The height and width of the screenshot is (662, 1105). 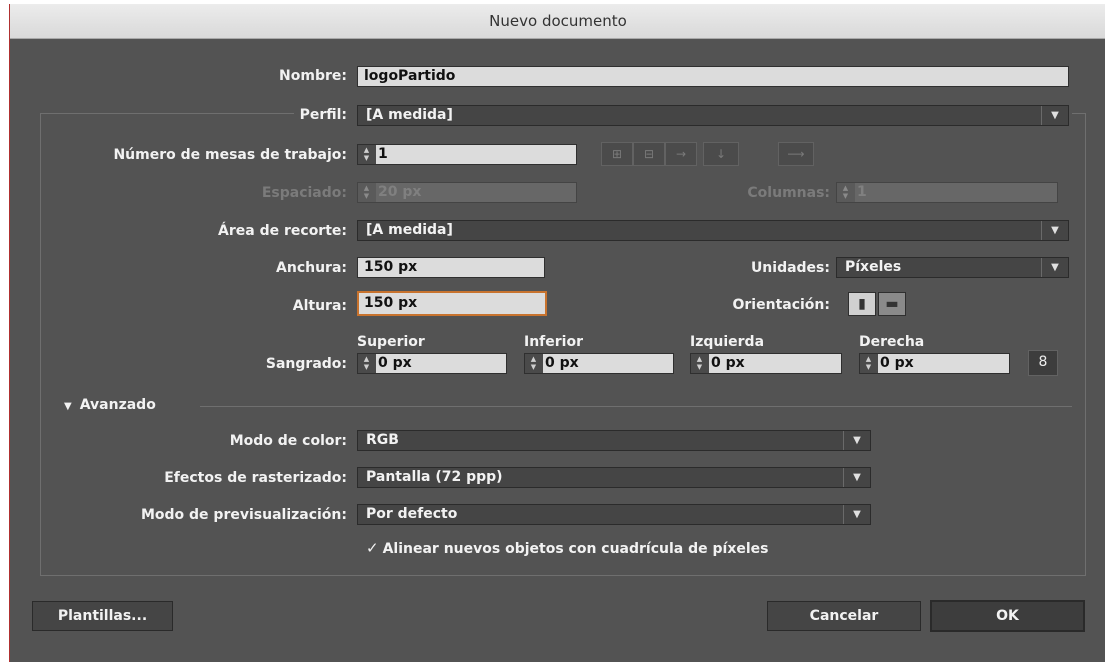 I want to click on orientacion-label: Orientación:, so click(x=781, y=305).